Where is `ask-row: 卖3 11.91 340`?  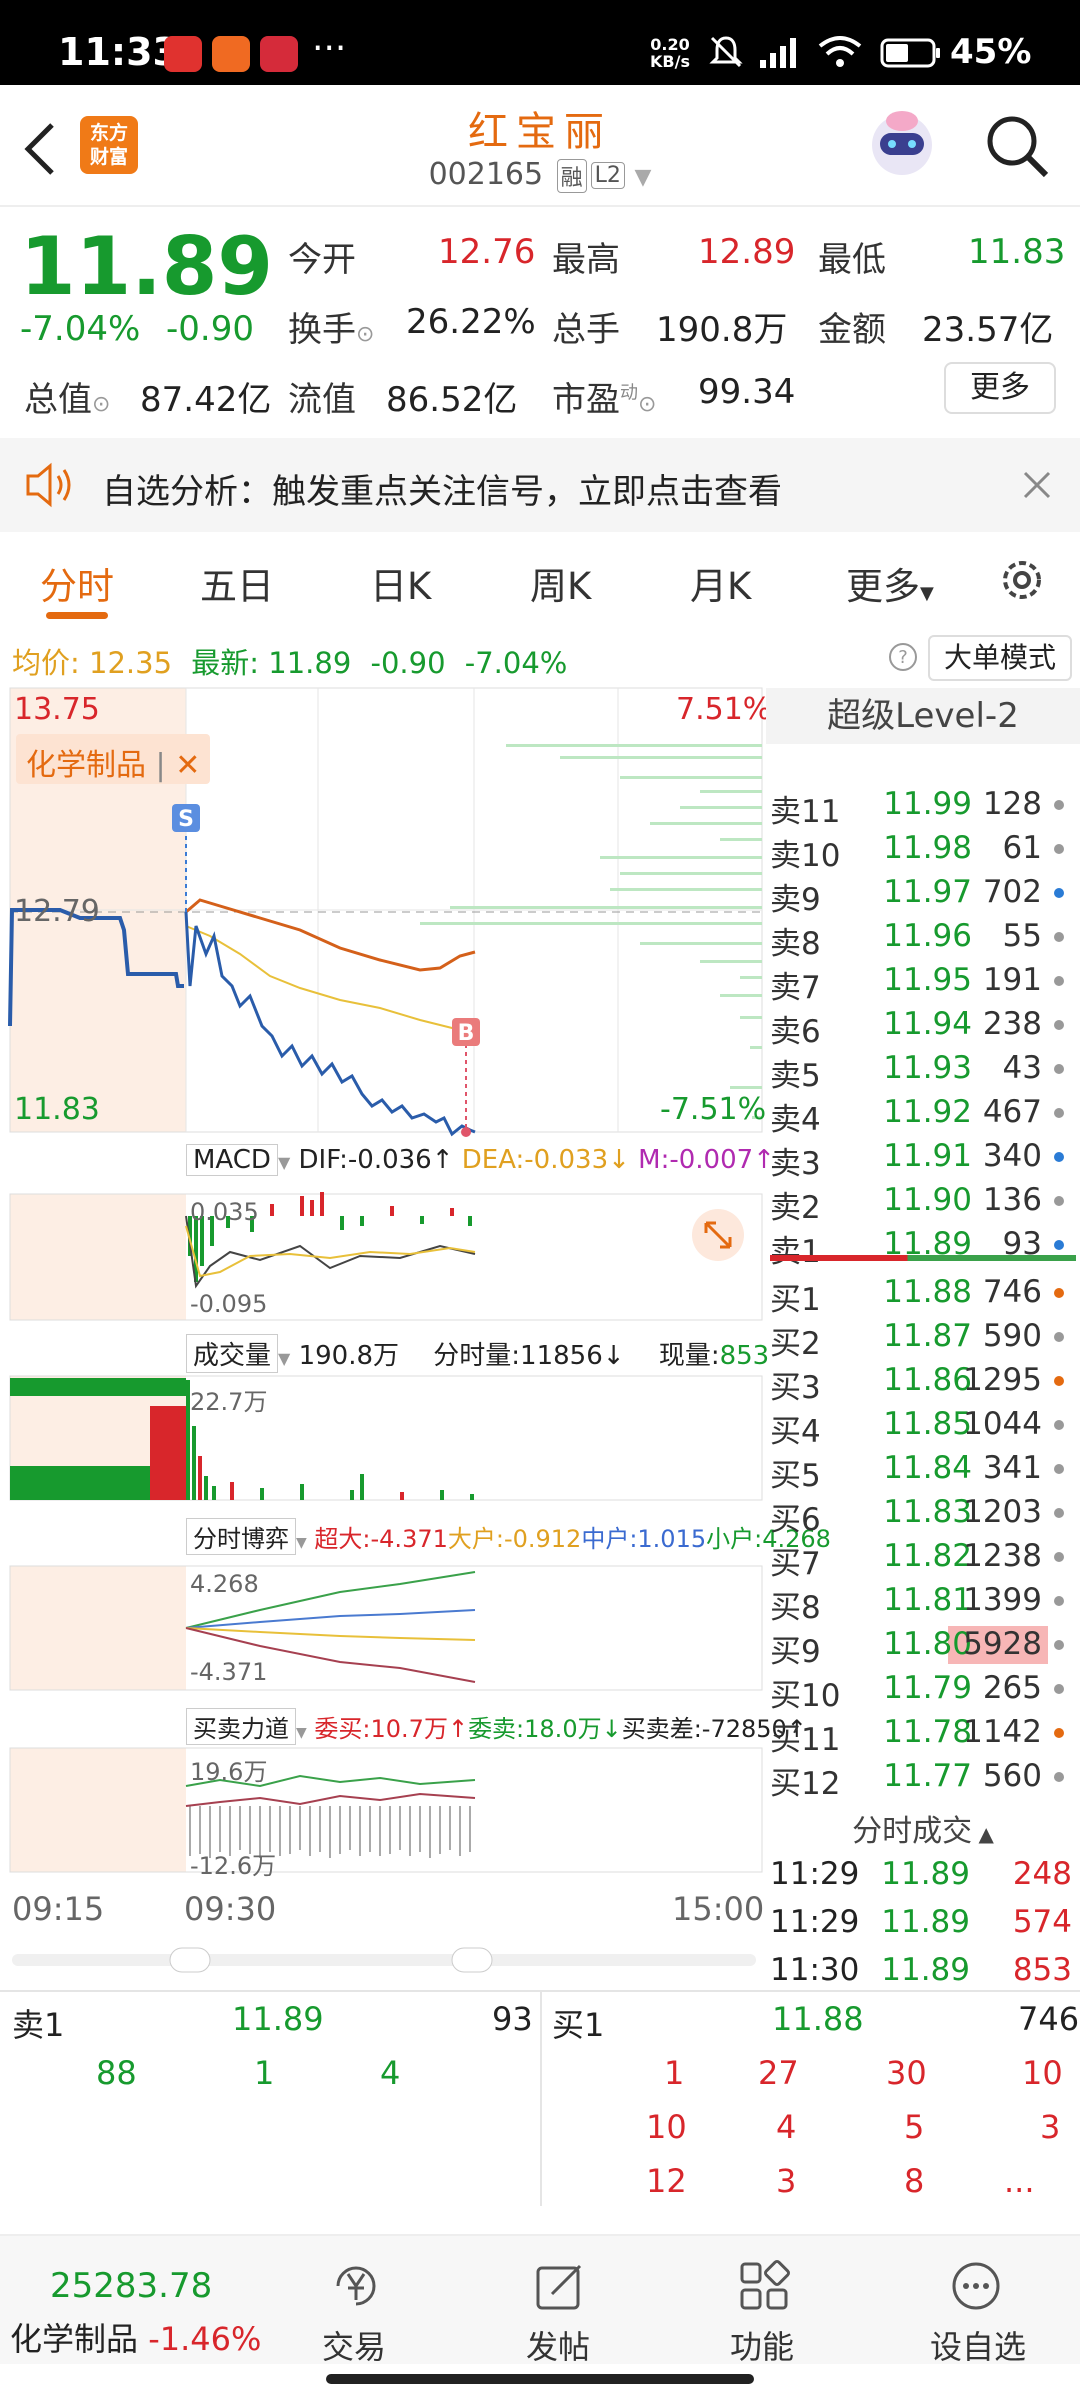 ask-row: 卖3 11.91 340 is located at coordinates (923, 1159).